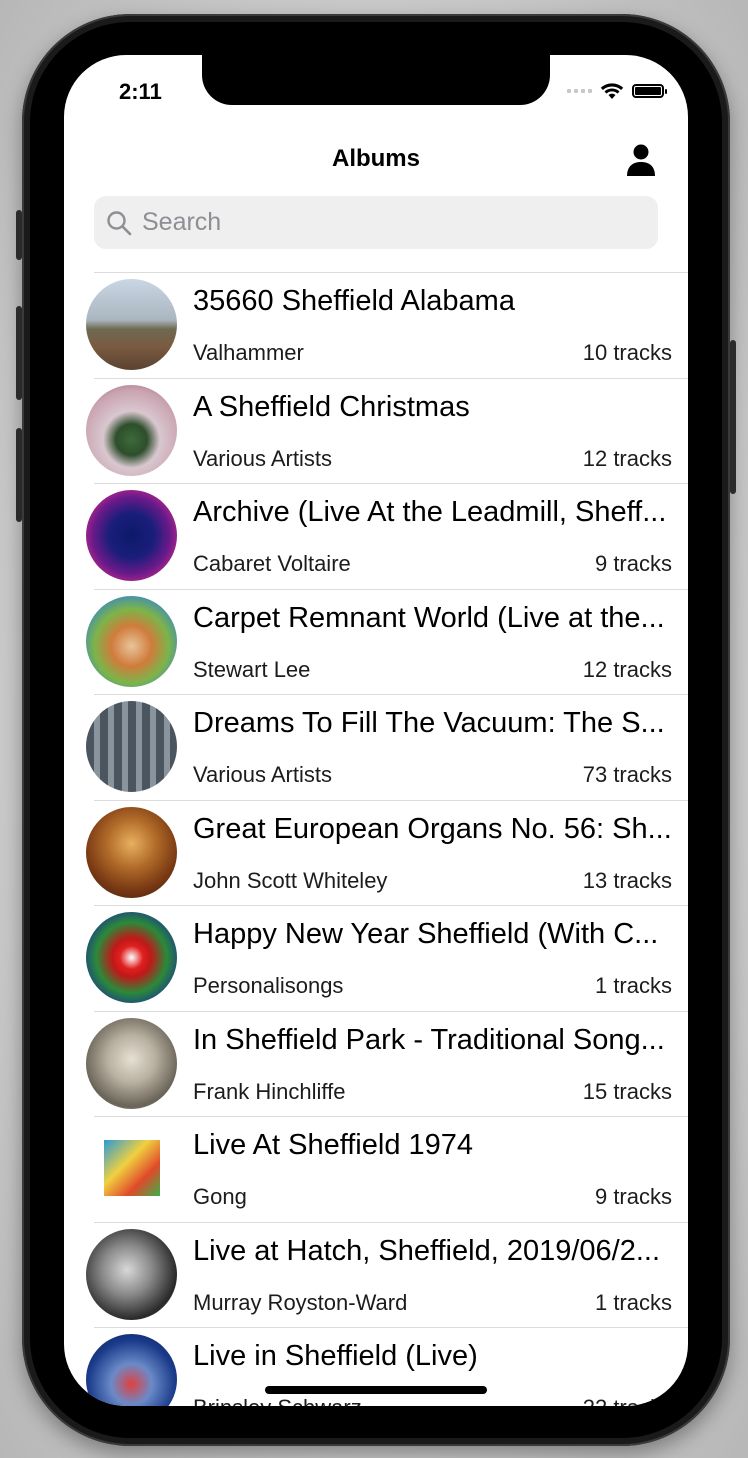  Describe the element at coordinates (290, 880) in the screenshot. I see `album-artist: John Scott Whiteley` at that location.